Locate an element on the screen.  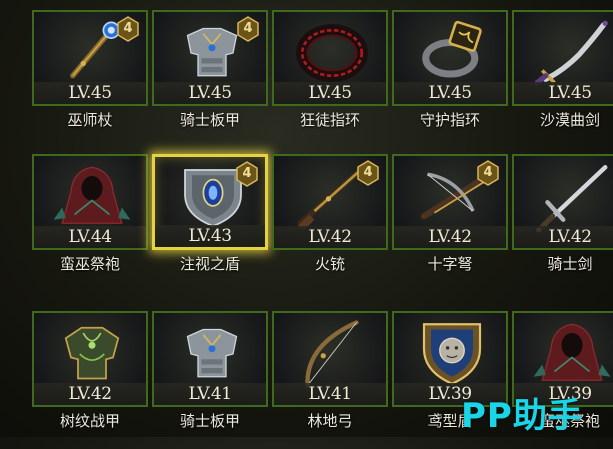
item-slot: LV.42 骑士剑 is located at coordinates (562, 223).